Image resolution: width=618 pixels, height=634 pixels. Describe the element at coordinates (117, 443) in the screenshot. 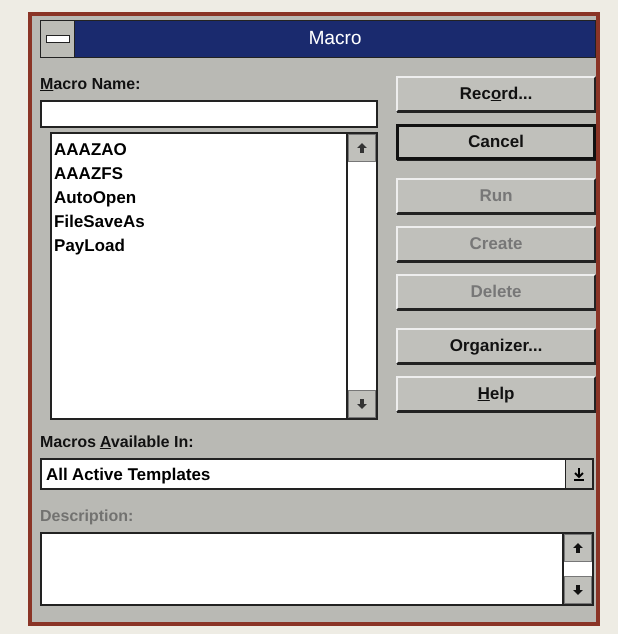

I see `macros-available-label: Macros Available In:` at that location.